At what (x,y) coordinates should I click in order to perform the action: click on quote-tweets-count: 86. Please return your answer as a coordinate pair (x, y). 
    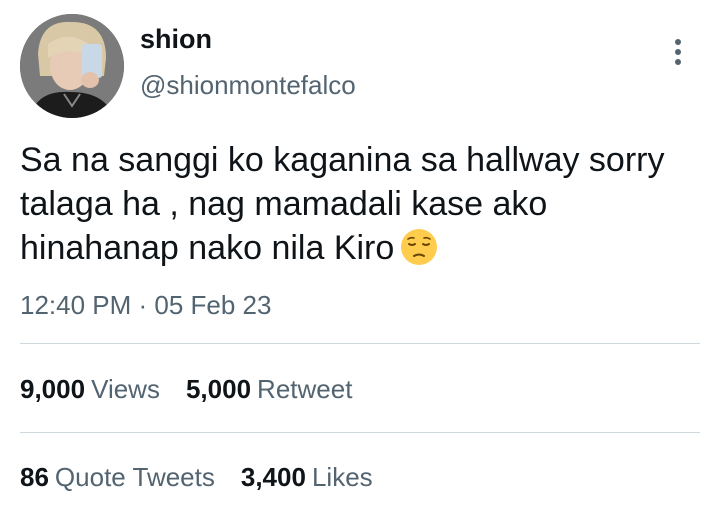
    Looking at the image, I should click on (34, 477).